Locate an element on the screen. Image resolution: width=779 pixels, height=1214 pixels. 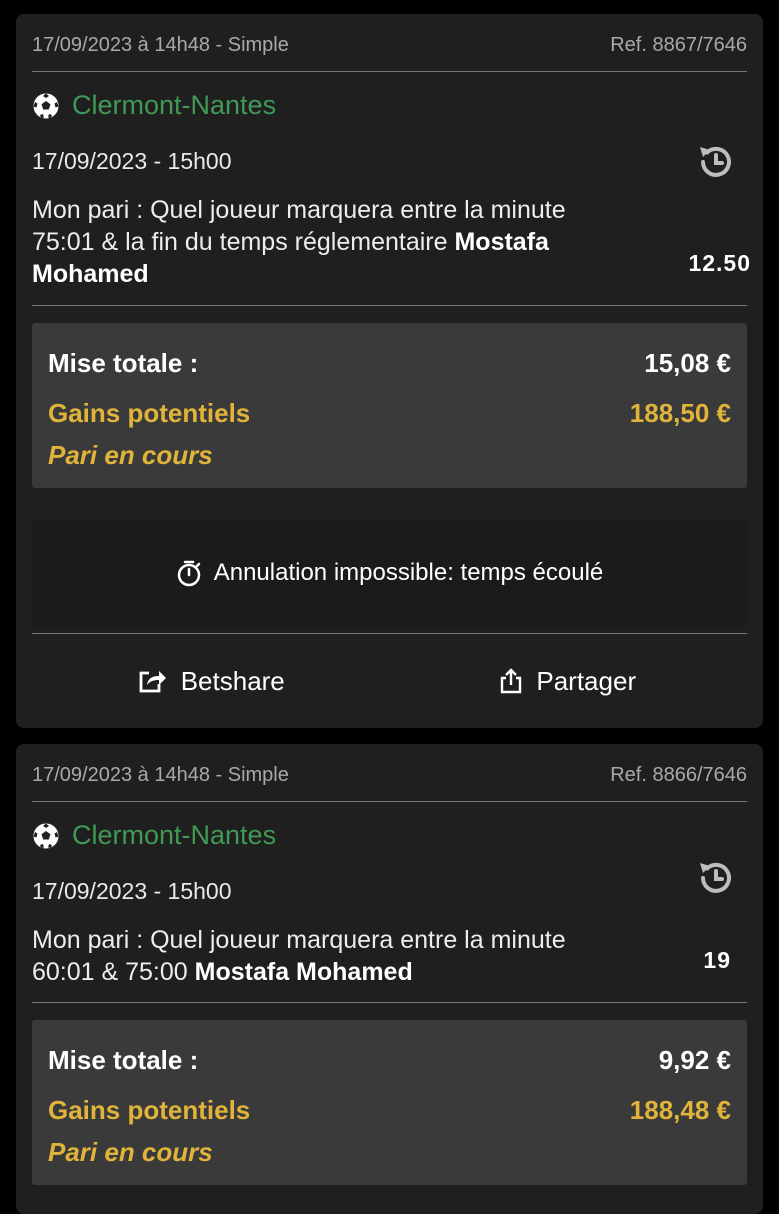
gains-row: Gains potentiels 188,50 € is located at coordinates (389, 413).